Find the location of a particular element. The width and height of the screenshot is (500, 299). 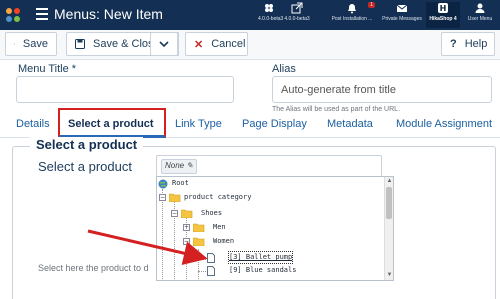

tree-node-root: Root is located at coordinates (180, 183).